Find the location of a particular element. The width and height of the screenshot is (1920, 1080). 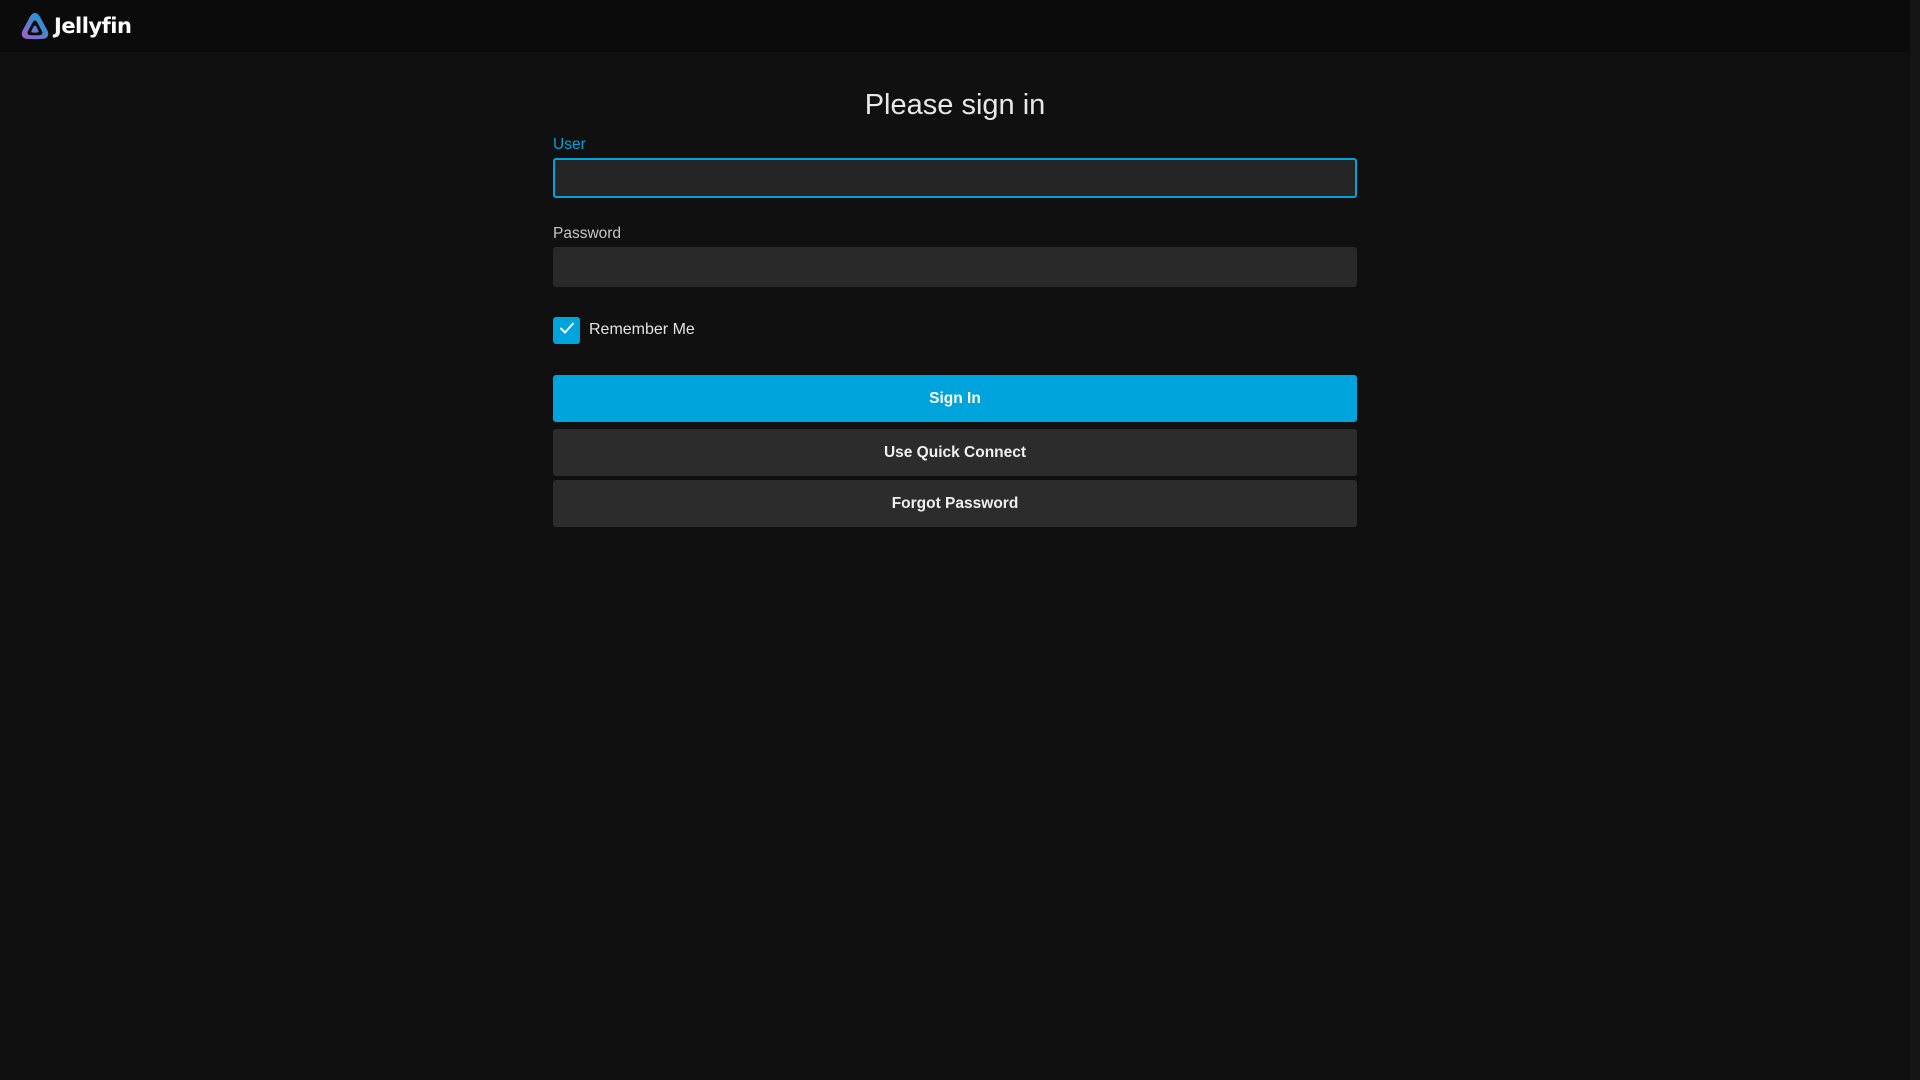

remember-me-label: Remember Me is located at coordinates (642, 330).